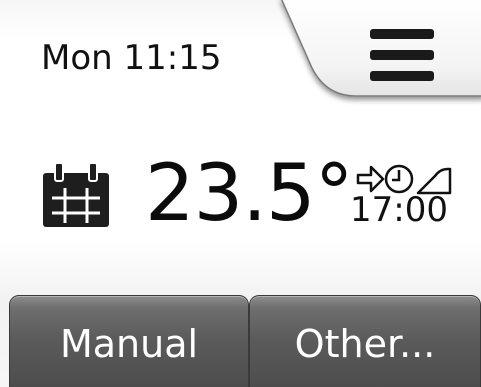  Describe the element at coordinates (370, 179) in the screenshot. I see `arrow-right-icon` at that location.